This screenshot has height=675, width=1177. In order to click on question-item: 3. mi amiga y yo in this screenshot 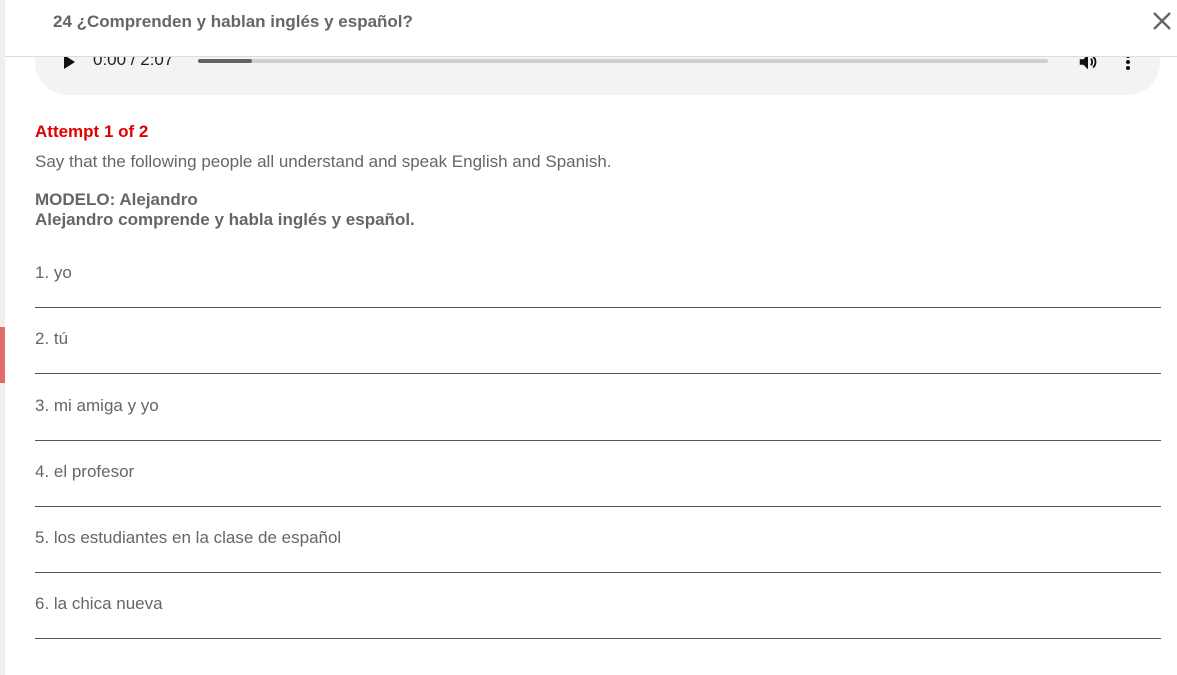, I will do `click(598, 424)`.